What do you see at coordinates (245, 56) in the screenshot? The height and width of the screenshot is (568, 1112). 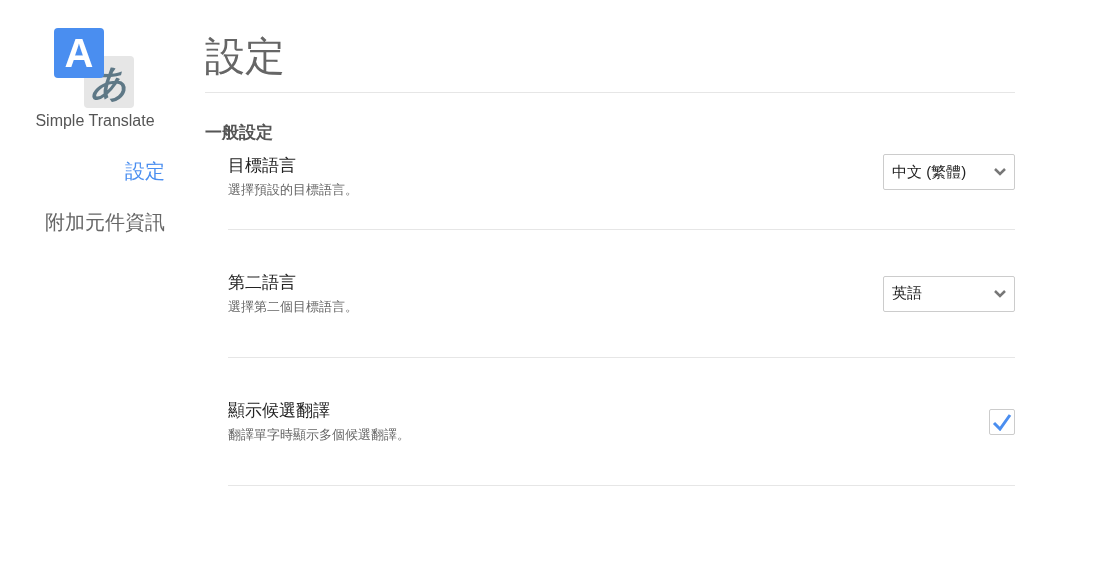 I see `page-title: 設定` at bounding box center [245, 56].